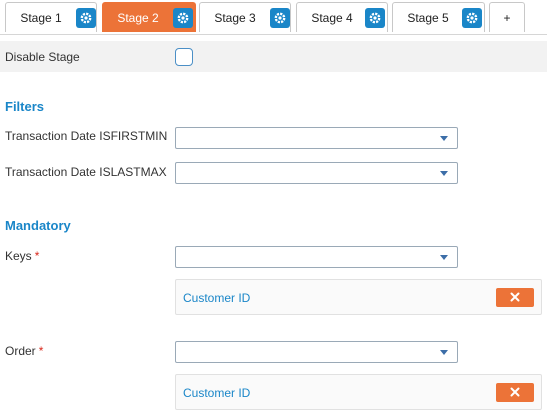 The height and width of the screenshot is (411, 547). What do you see at coordinates (273, 56) in the screenshot?
I see `disable-stage-row: Disable Stage` at bounding box center [273, 56].